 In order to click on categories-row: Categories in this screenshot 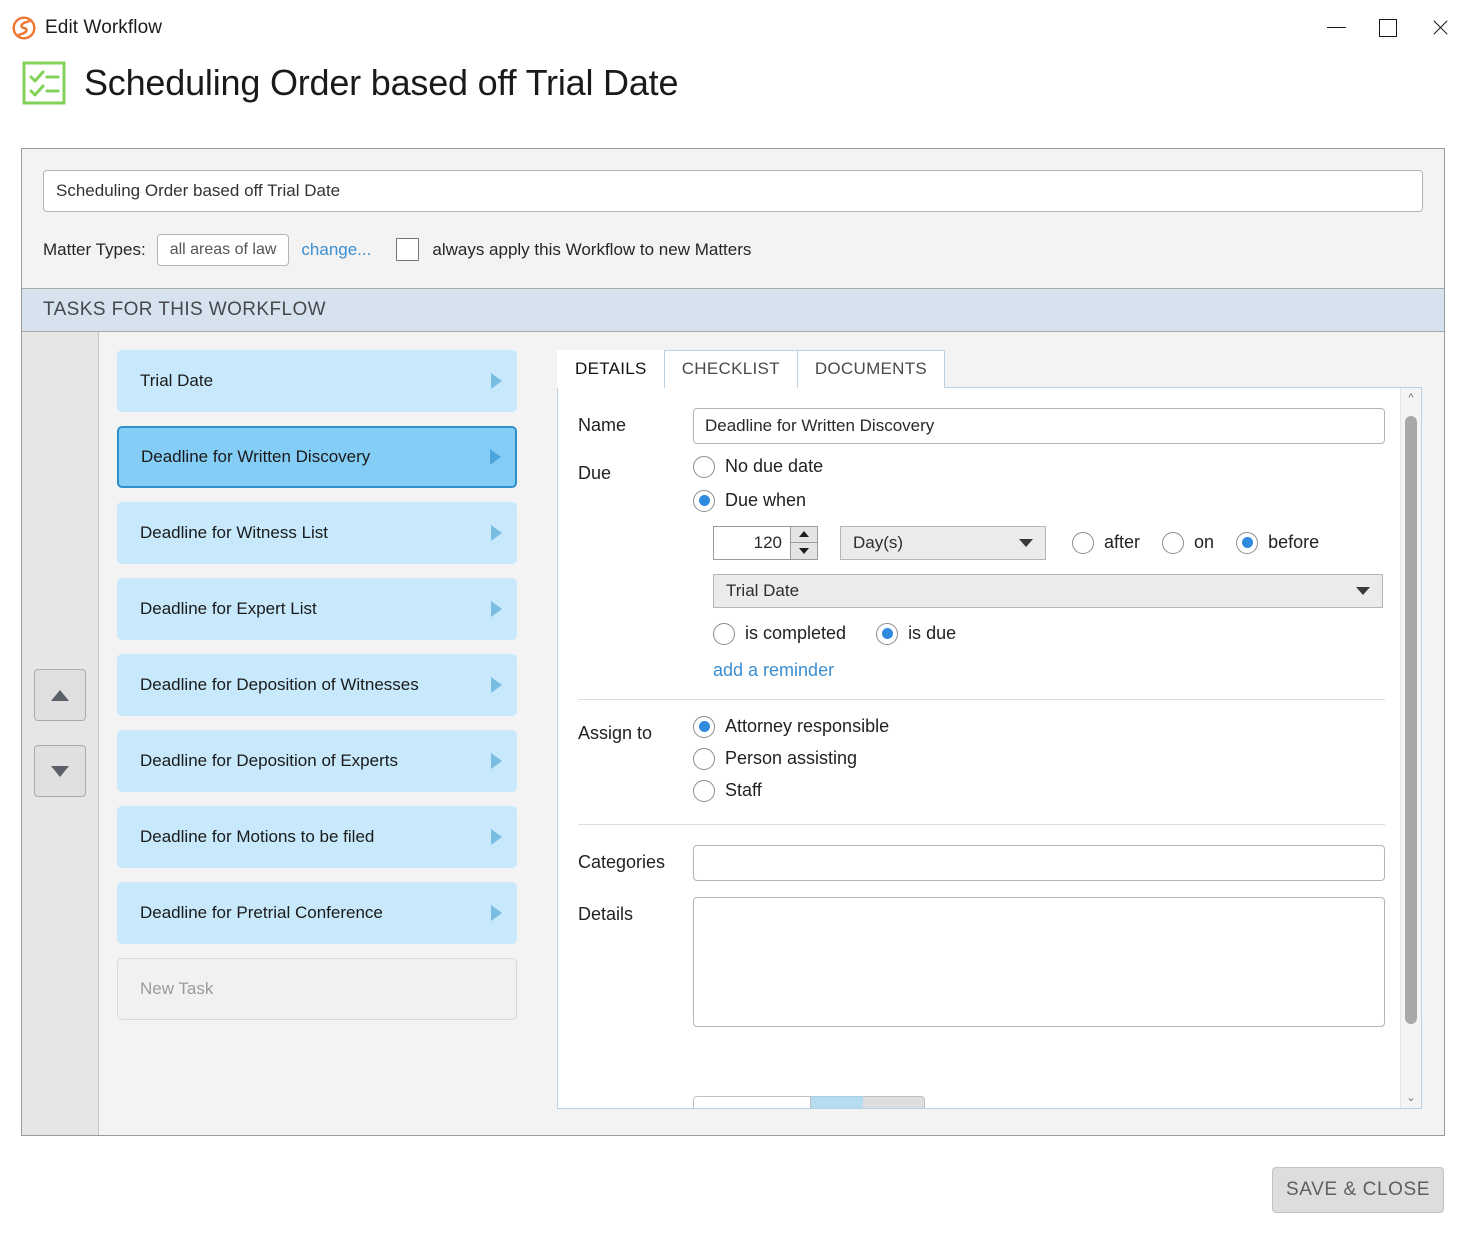, I will do `click(989, 862)`.